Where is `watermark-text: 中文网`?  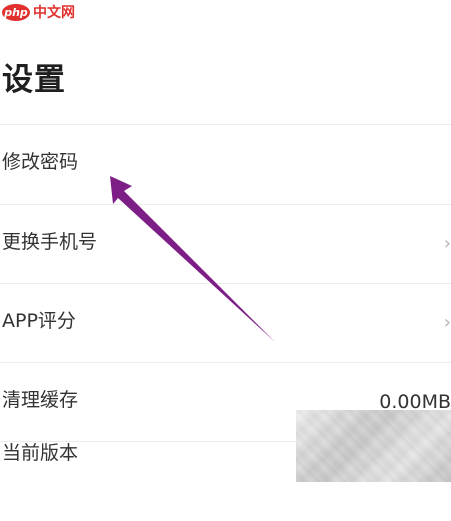
watermark-text: 中文网 is located at coordinates (54, 13).